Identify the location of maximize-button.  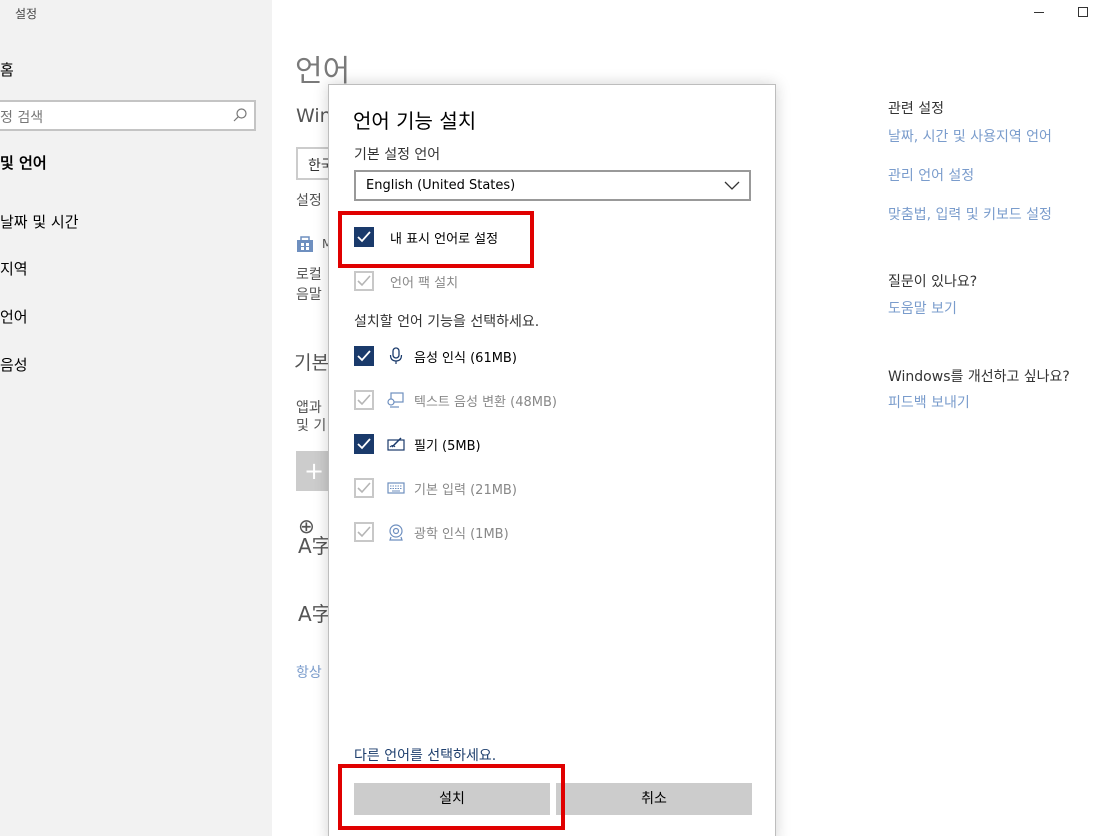
(1083, 12).